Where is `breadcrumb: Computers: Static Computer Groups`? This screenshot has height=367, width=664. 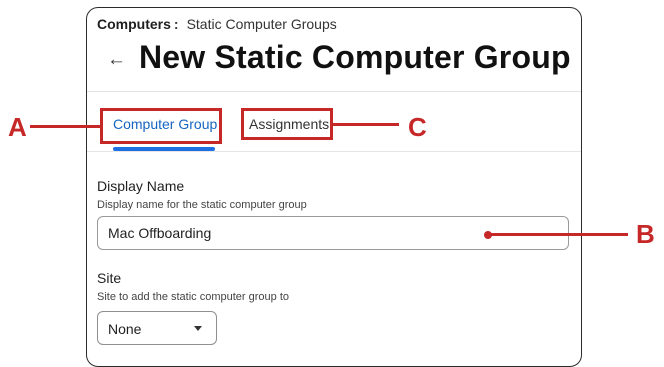 breadcrumb: Computers: Static Computer Groups is located at coordinates (217, 24).